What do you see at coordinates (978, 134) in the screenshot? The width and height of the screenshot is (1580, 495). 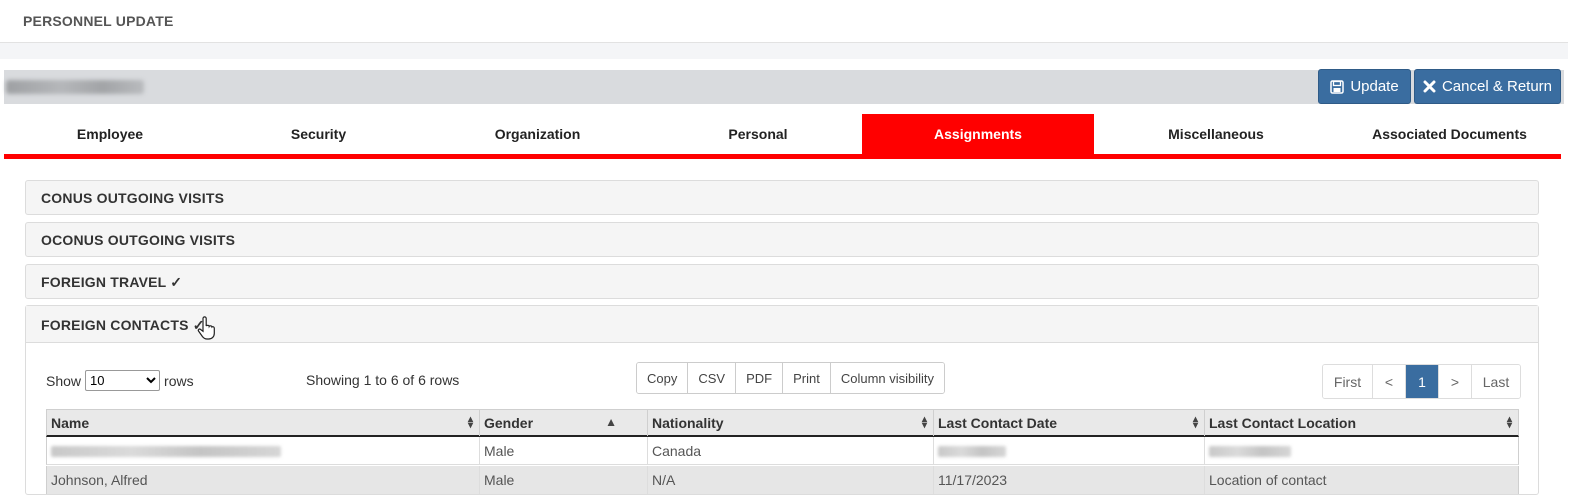 I see `tab-assignments: Assignments` at bounding box center [978, 134].